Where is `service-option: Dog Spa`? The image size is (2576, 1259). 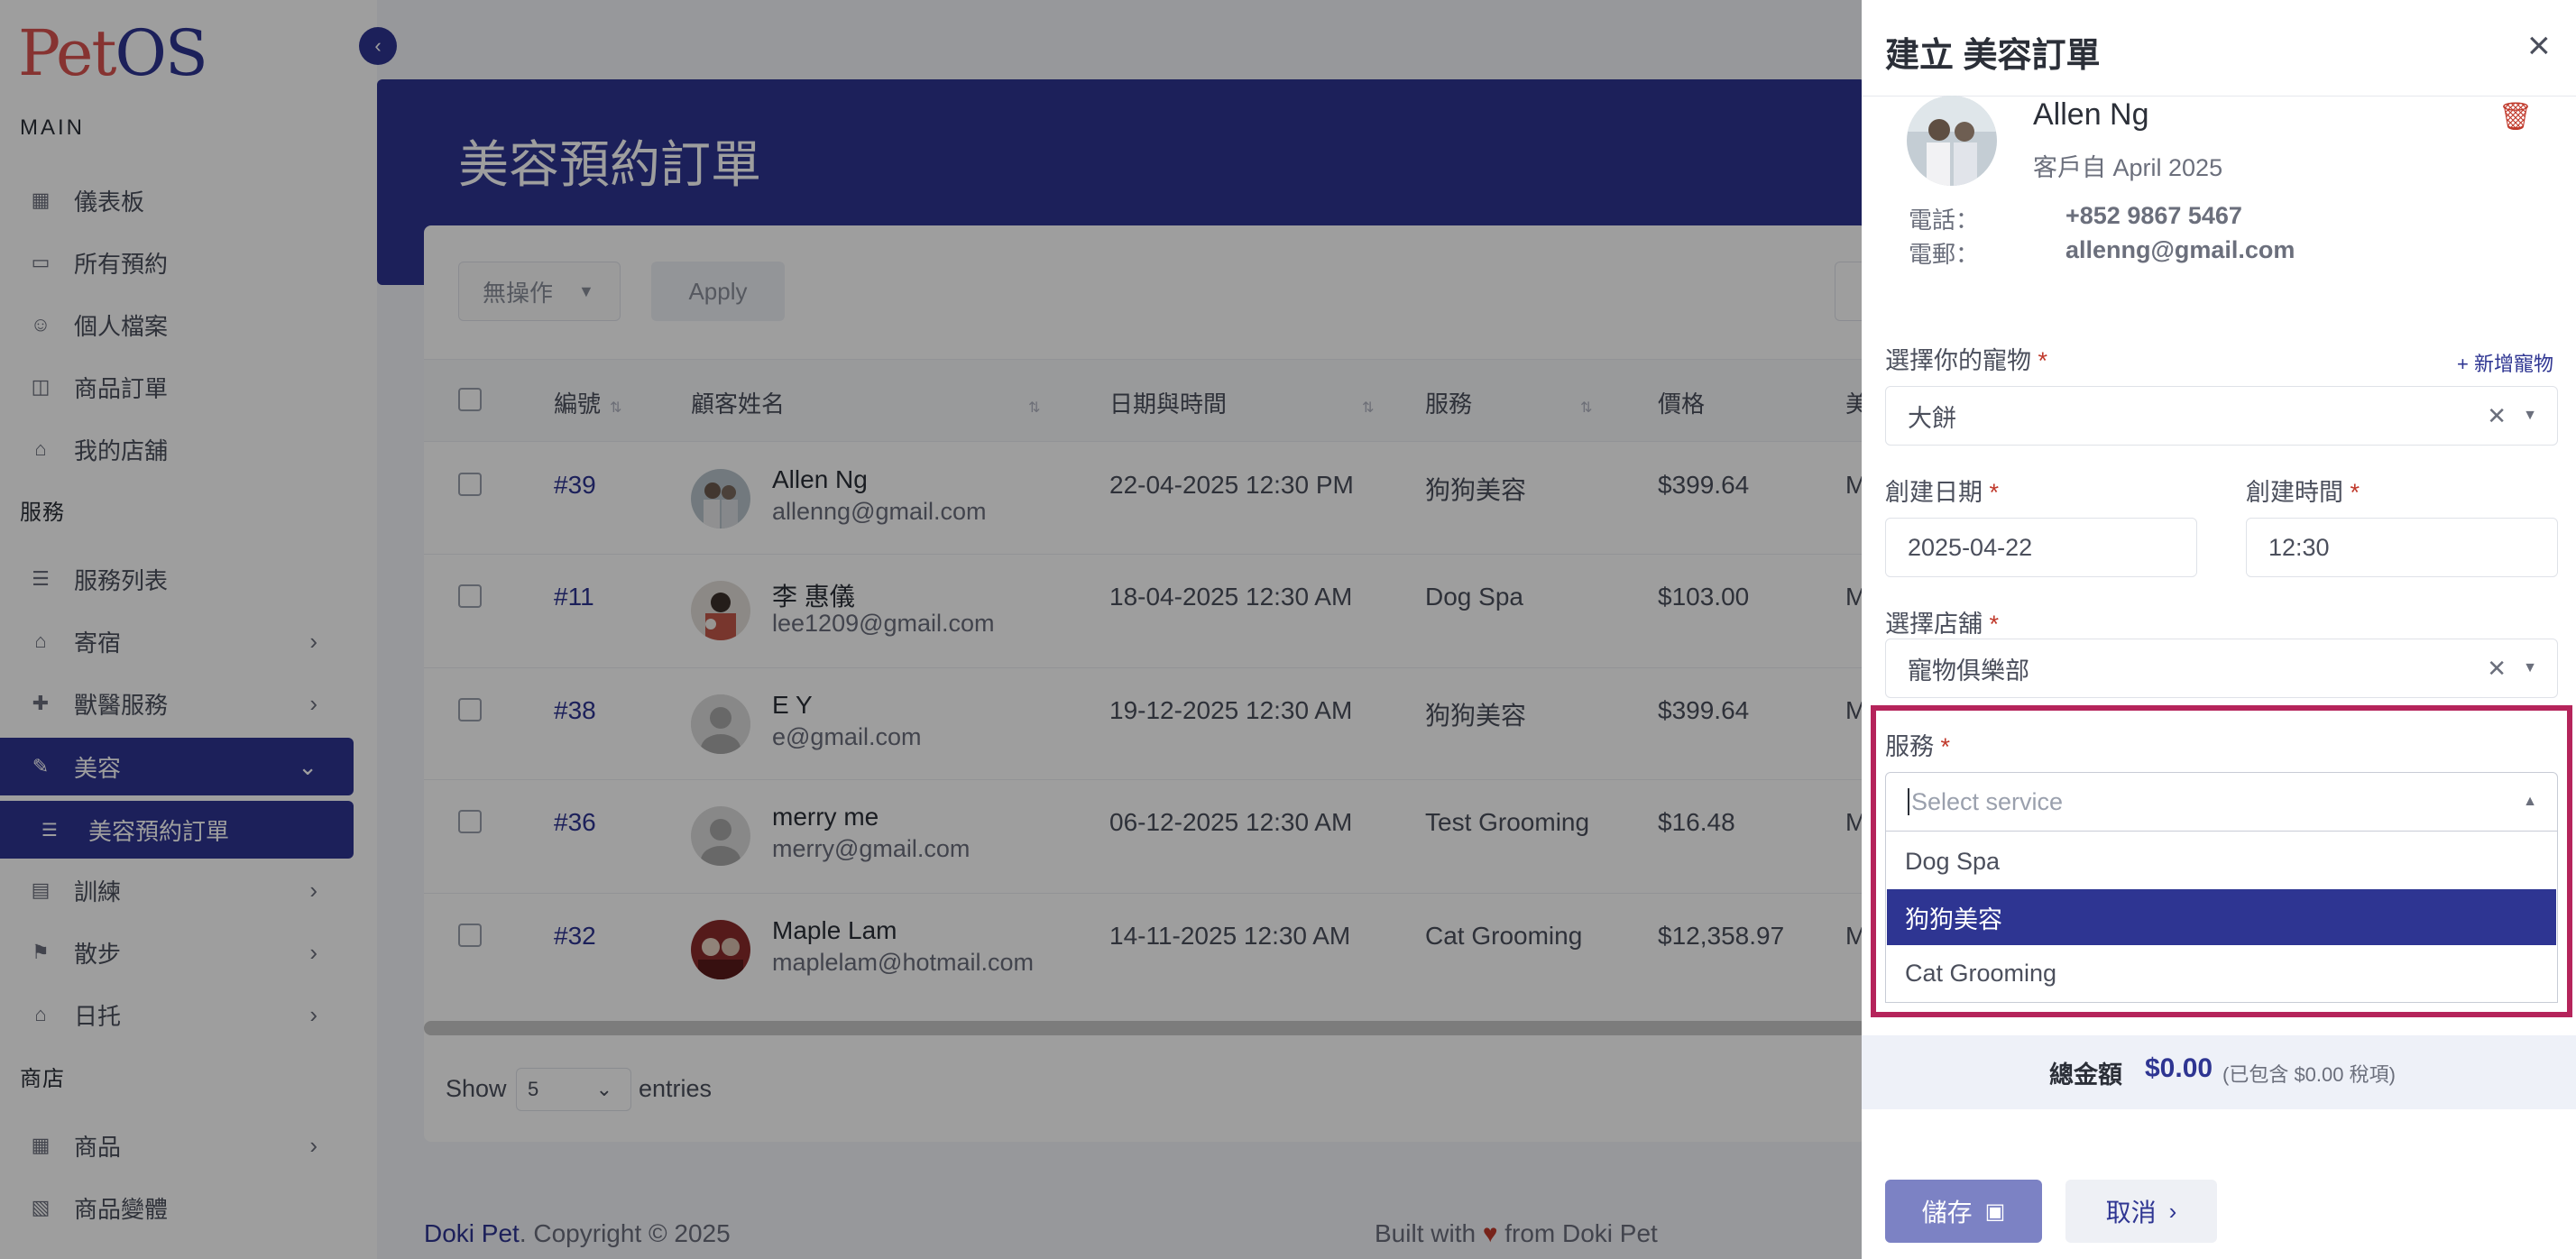
service-option: Dog Spa is located at coordinates (2221, 861).